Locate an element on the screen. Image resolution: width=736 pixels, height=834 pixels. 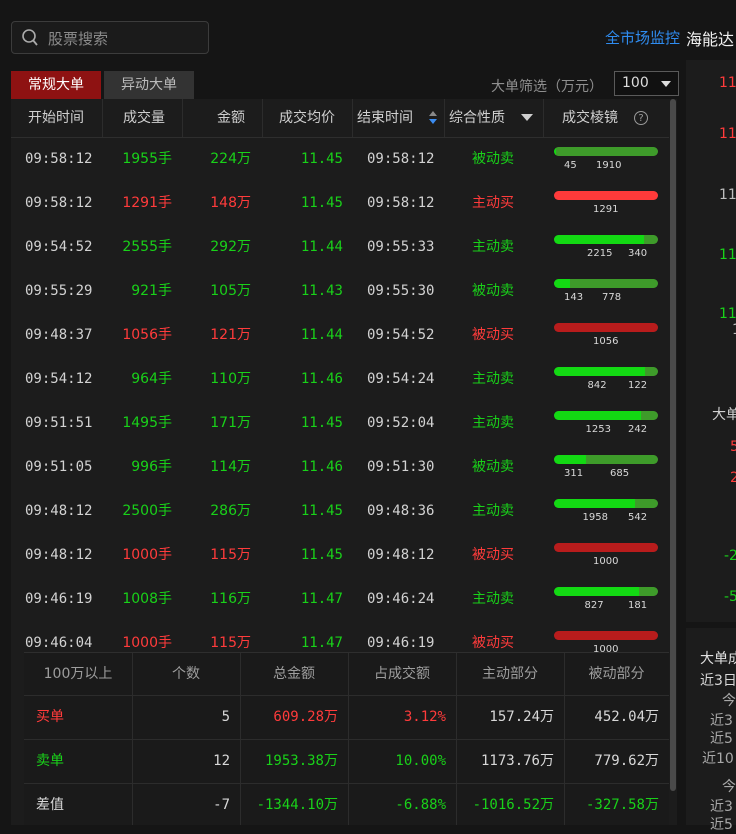
table-row: 09:48:12 2500手 286万 11.45 09:48:36 主动卖 1958 542 is located at coordinates (340, 511).